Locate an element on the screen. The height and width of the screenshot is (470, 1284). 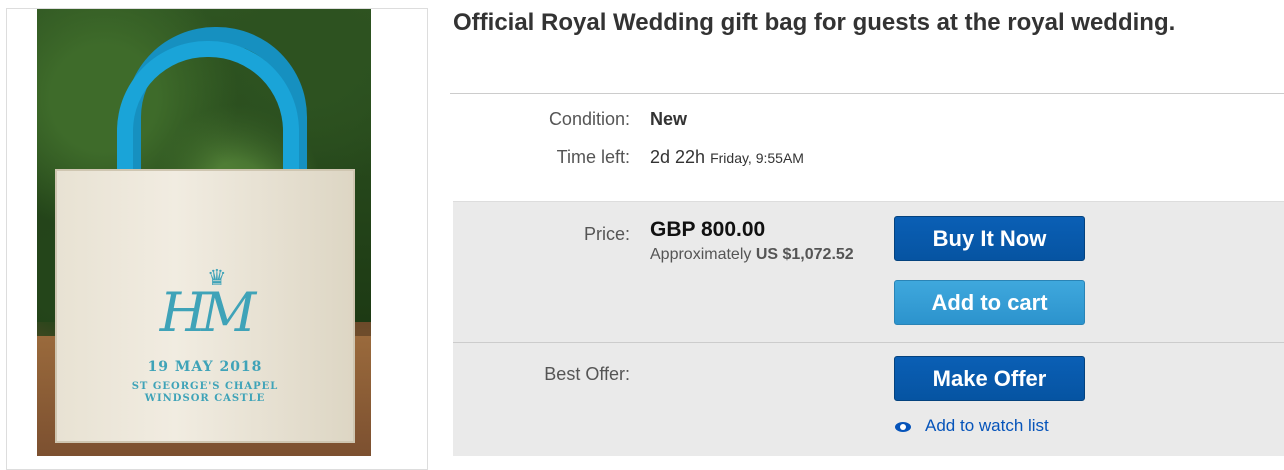
time-left-value: 2d 22h Friday, 9:55AM is located at coordinates (727, 157).